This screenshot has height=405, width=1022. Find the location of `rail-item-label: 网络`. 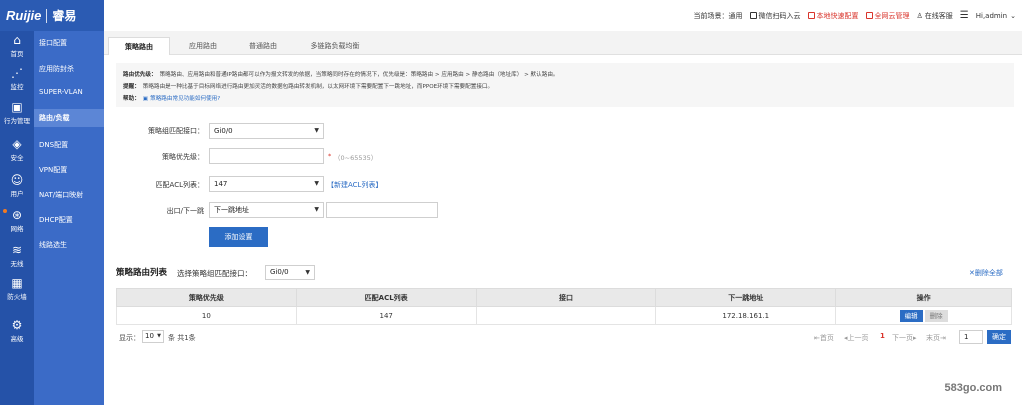

rail-item-label: 网络 is located at coordinates (17, 229).